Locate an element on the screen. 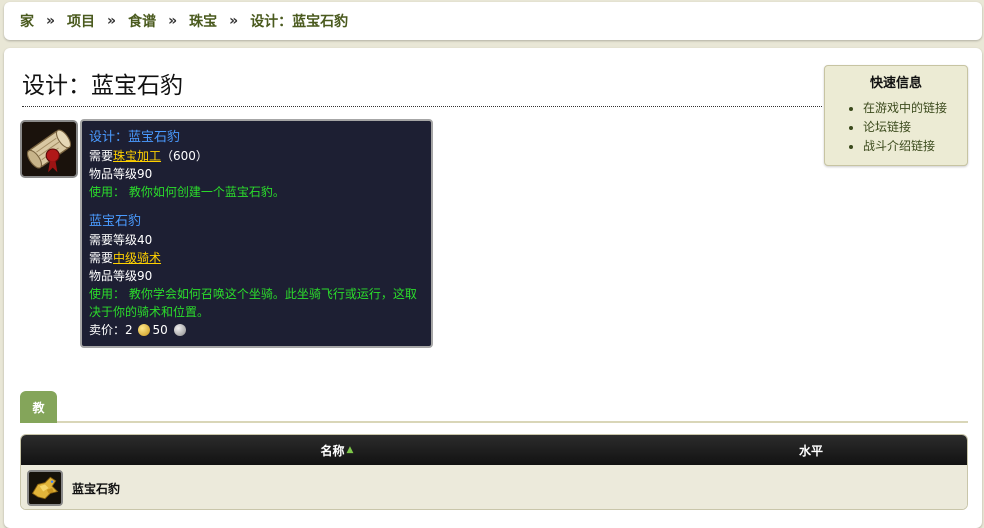  tooltip-req-prefix: 需要 is located at coordinates (101, 156).